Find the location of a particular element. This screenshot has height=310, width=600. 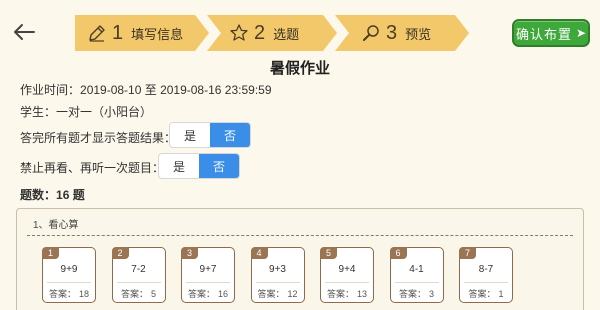

question-answer: 答案： 3 is located at coordinates (417, 293).